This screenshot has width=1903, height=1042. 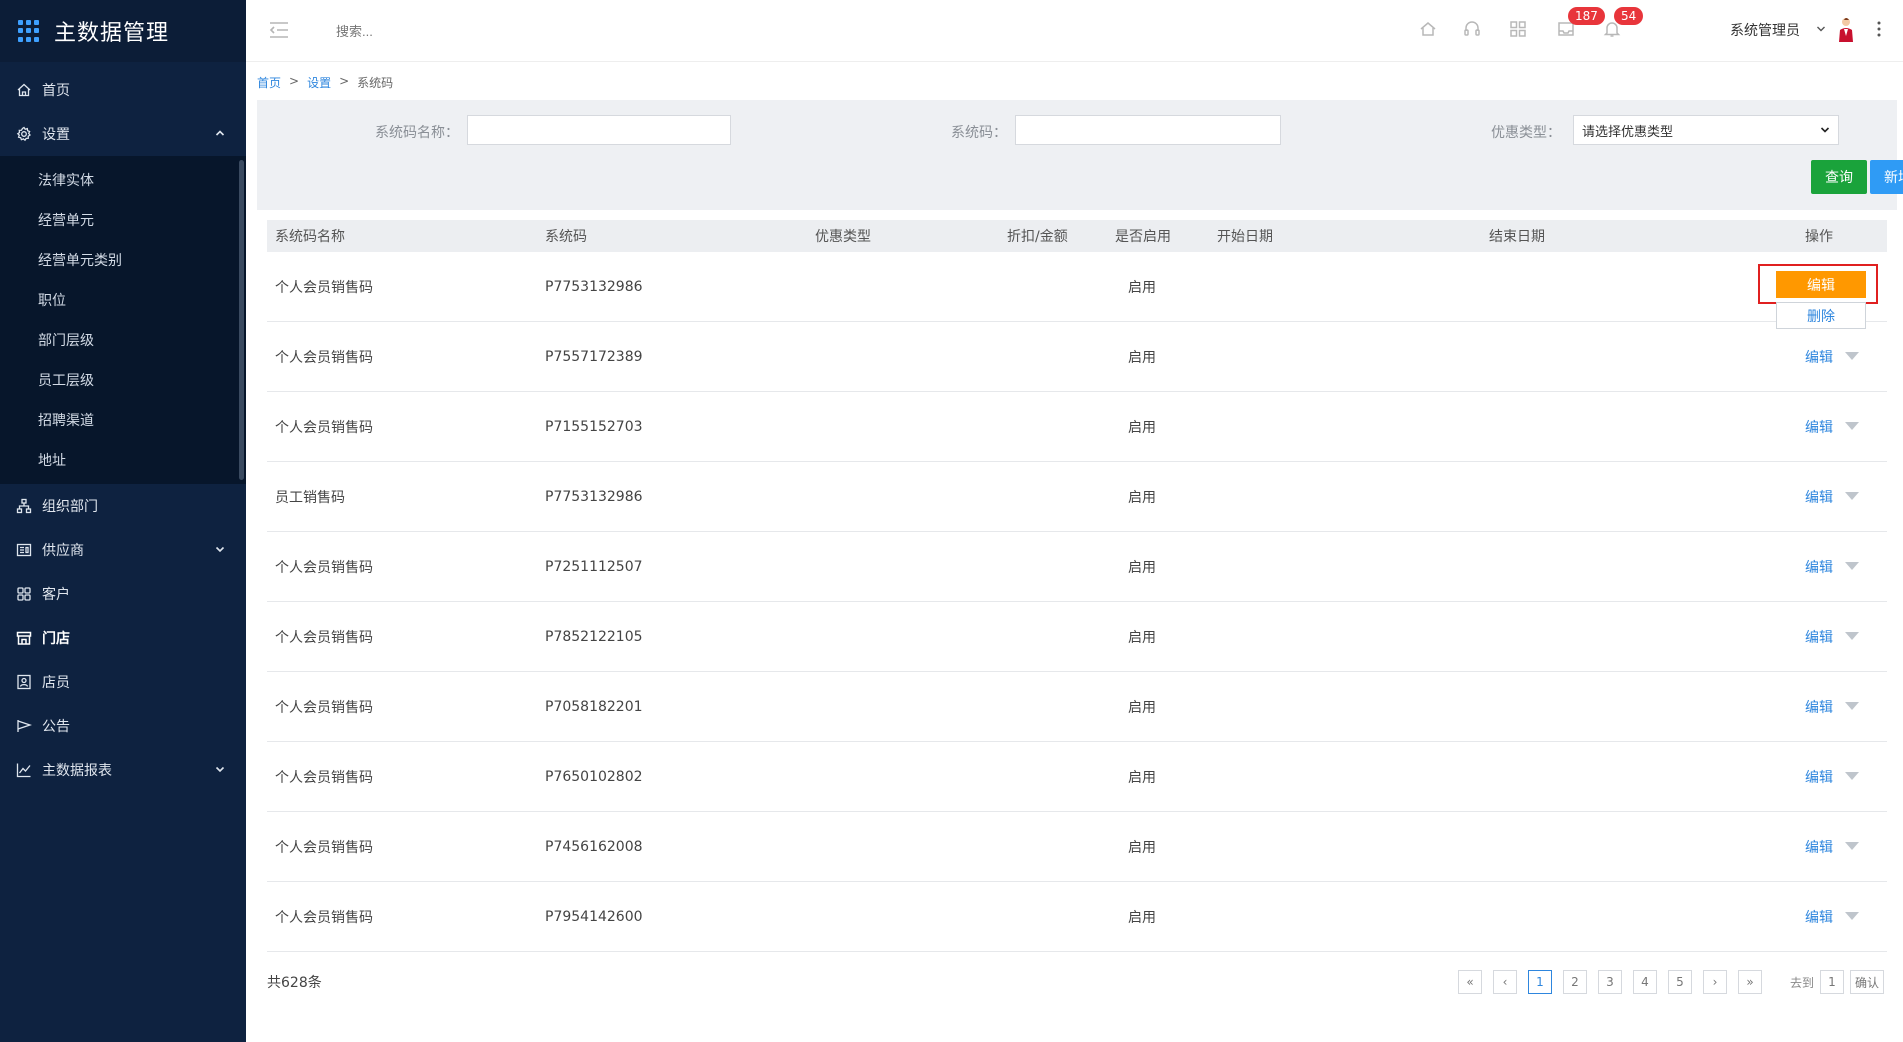 What do you see at coordinates (1879, 29) in the screenshot?
I see `more-vertical-icon` at bounding box center [1879, 29].